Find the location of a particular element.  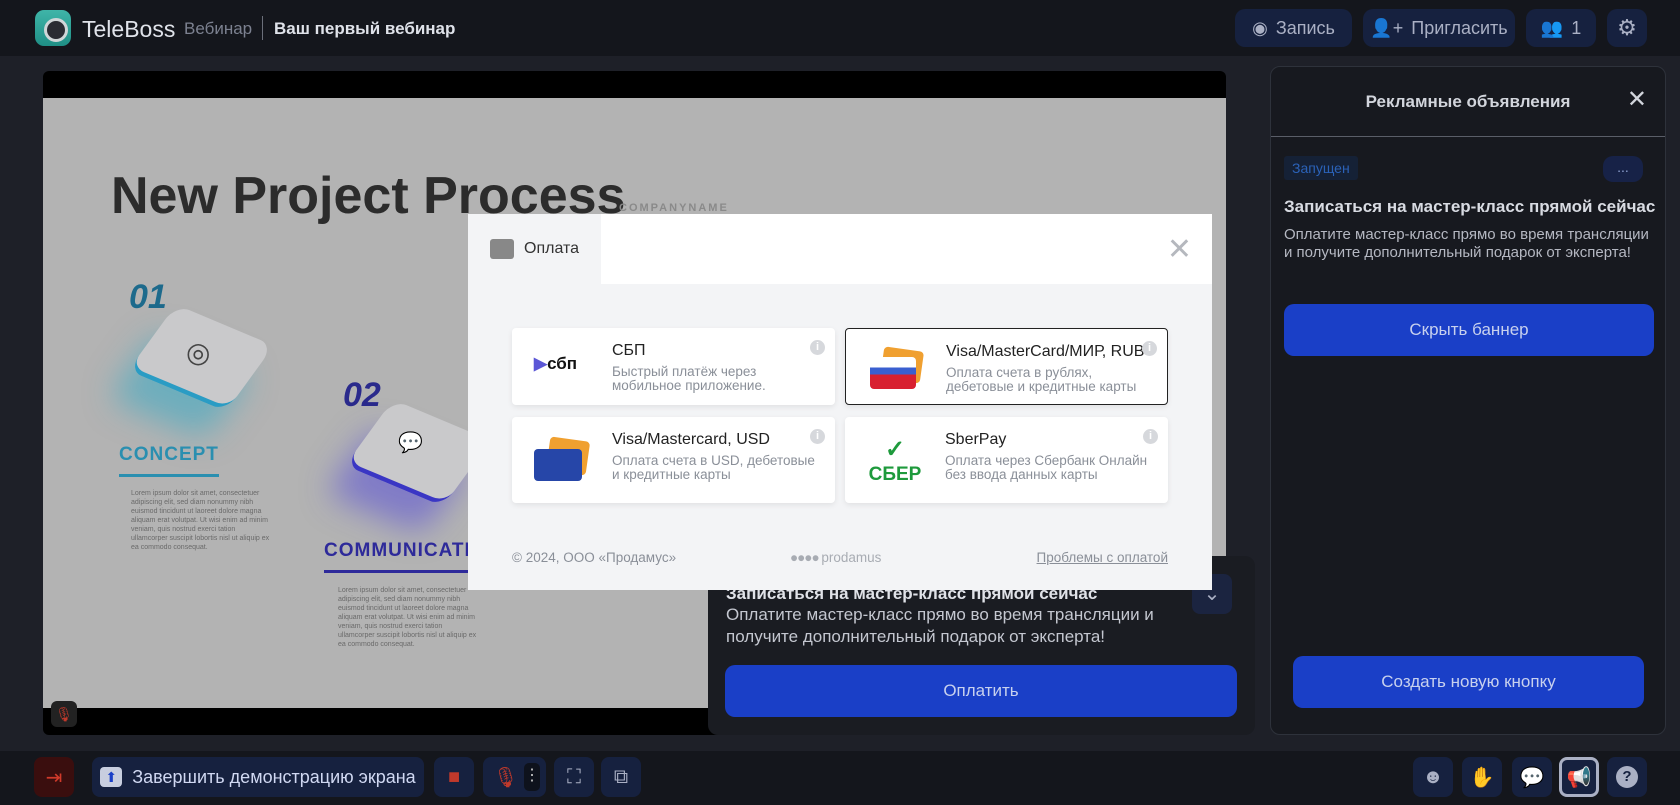

fullscreen-button: ⛶ is located at coordinates (574, 777).